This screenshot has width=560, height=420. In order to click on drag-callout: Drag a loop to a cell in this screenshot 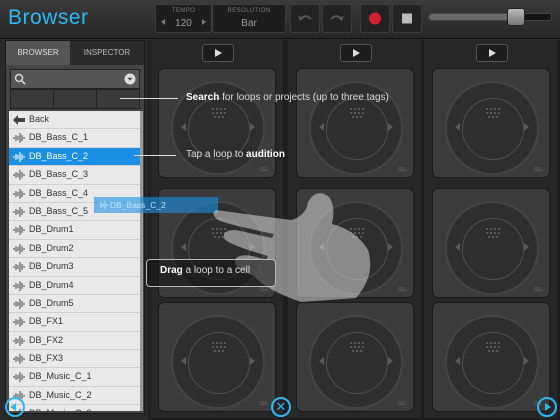, I will do `click(205, 270)`.